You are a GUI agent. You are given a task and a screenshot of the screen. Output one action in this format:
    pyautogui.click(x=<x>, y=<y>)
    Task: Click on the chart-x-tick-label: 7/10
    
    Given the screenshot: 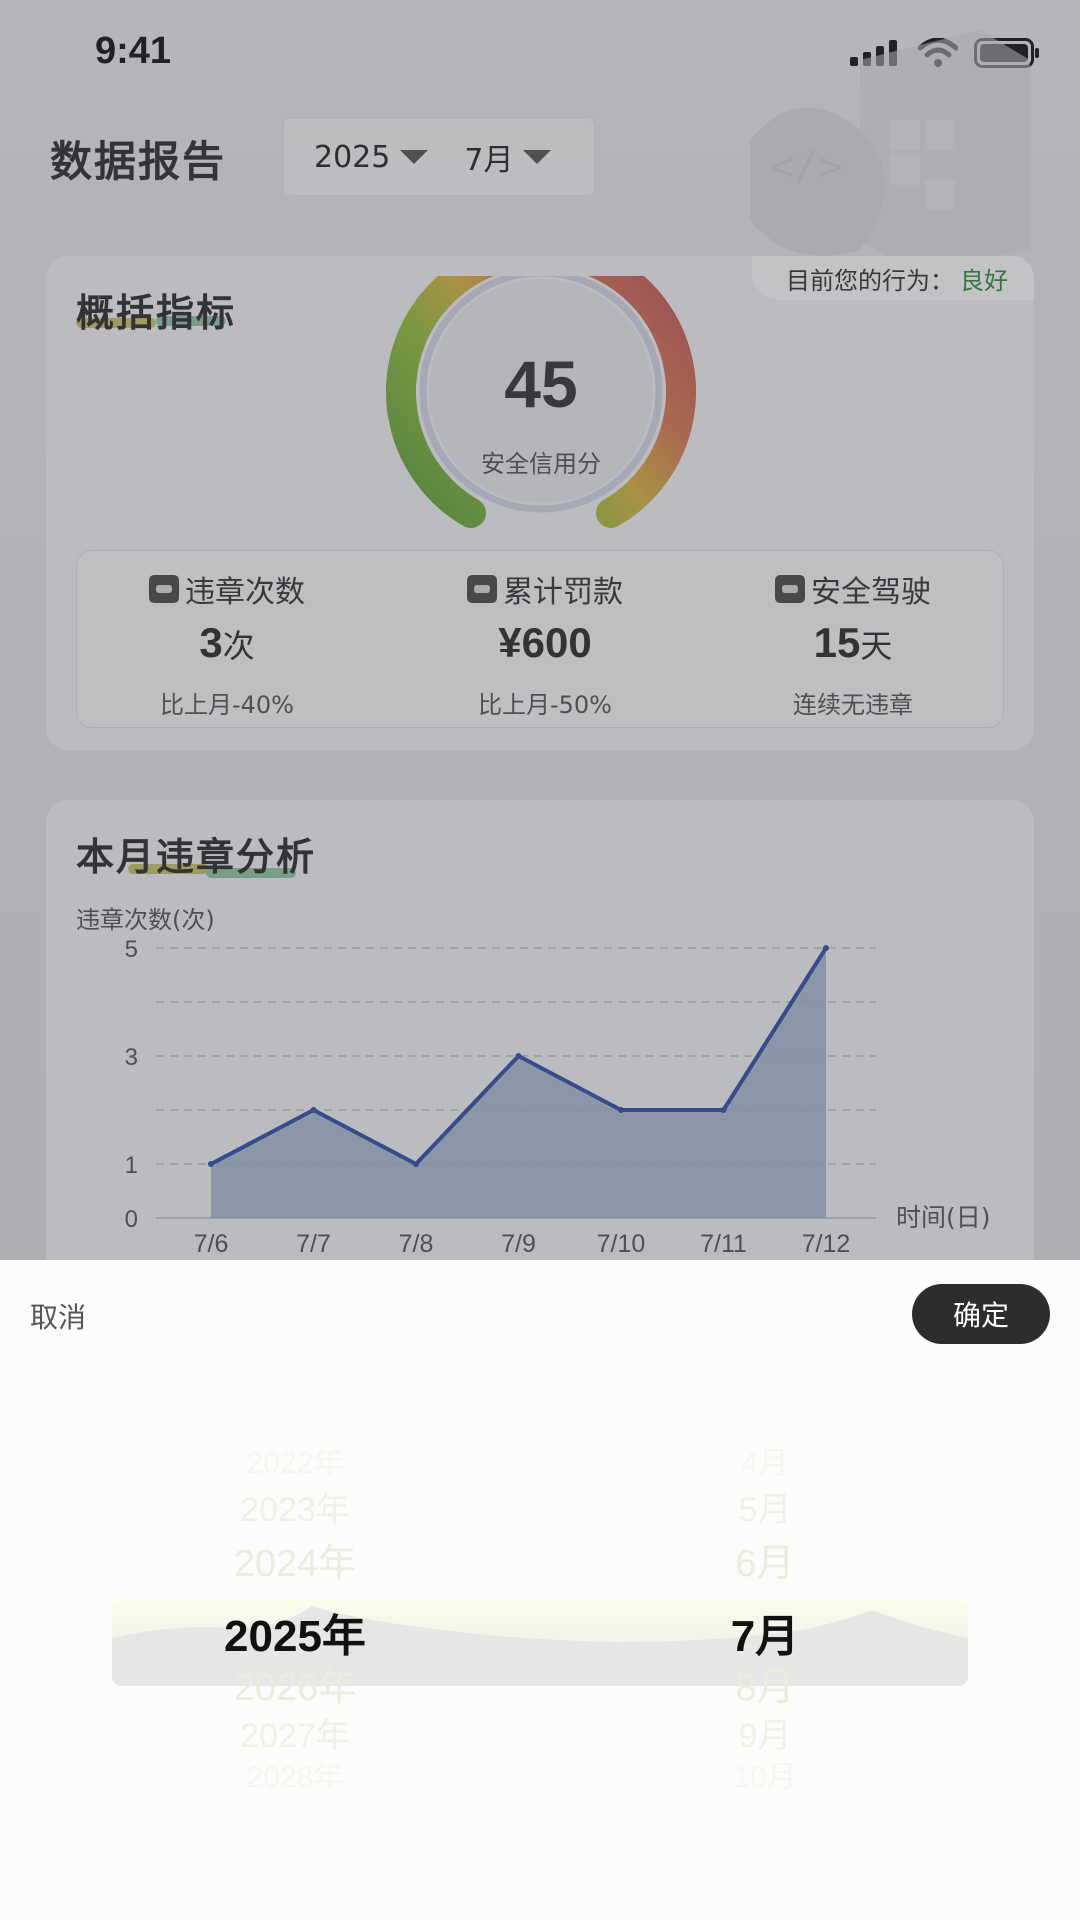 What is the action you would take?
    pyautogui.click(x=621, y=1244)
    